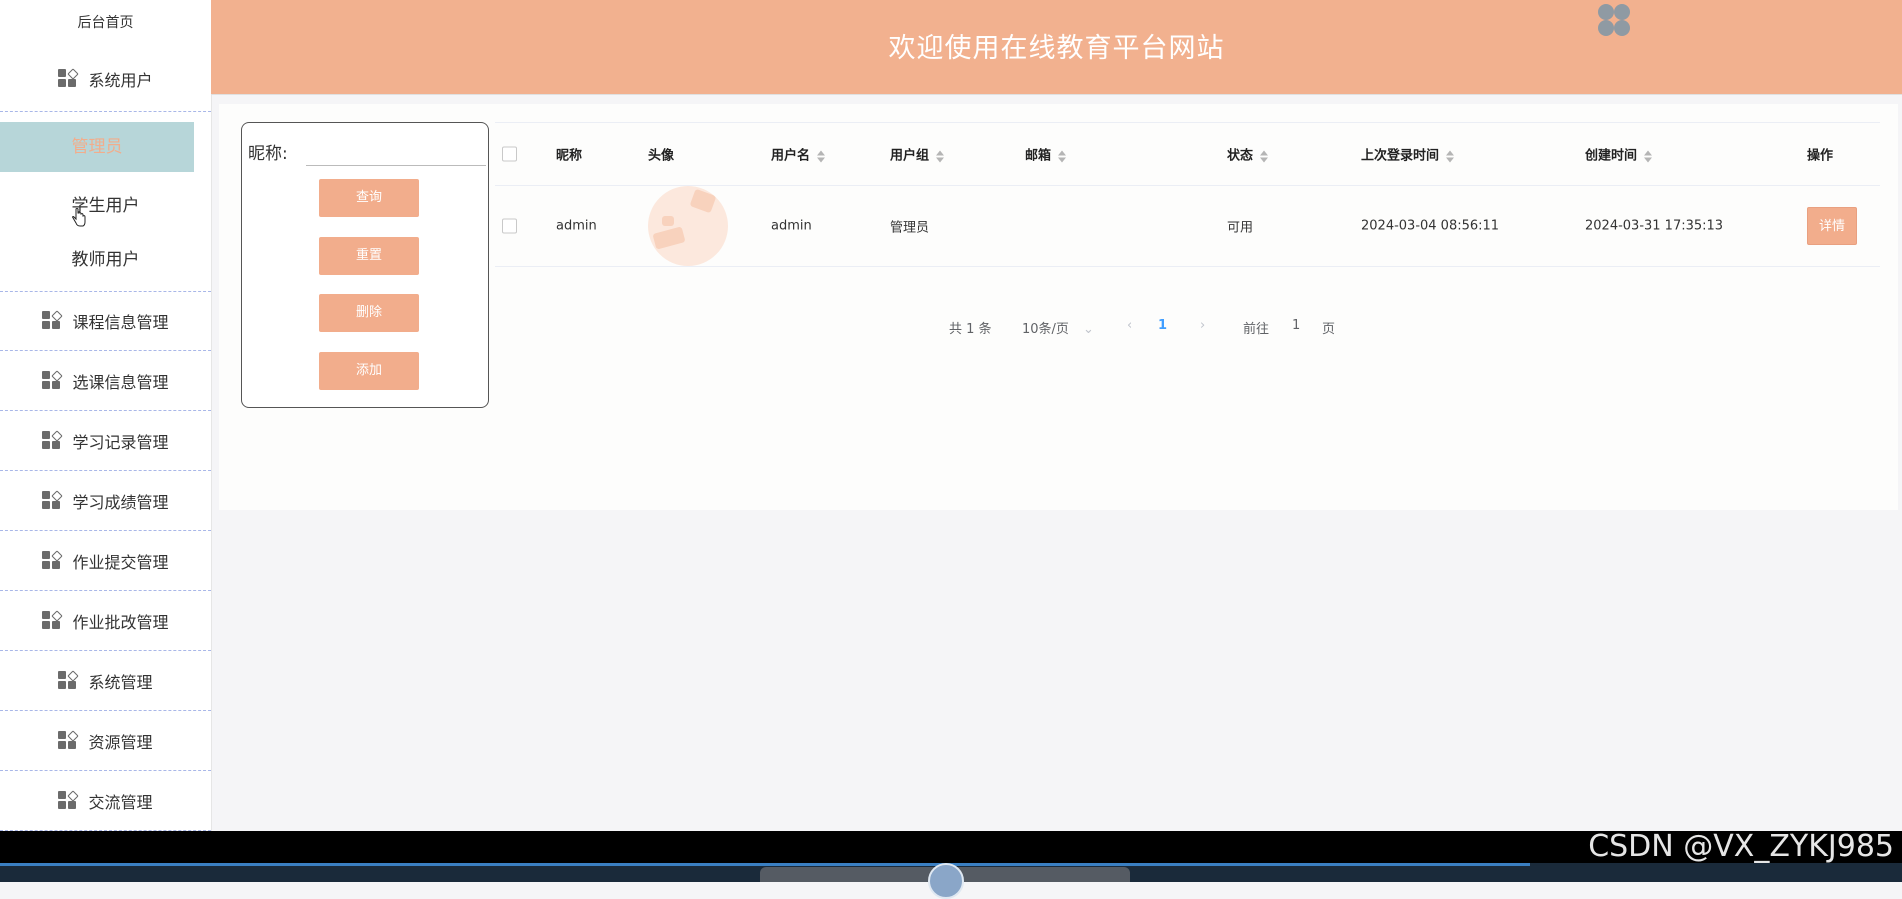  I want to click on search-panel: 昵称: 查询 重置 删除 添加, so click(365, 265).